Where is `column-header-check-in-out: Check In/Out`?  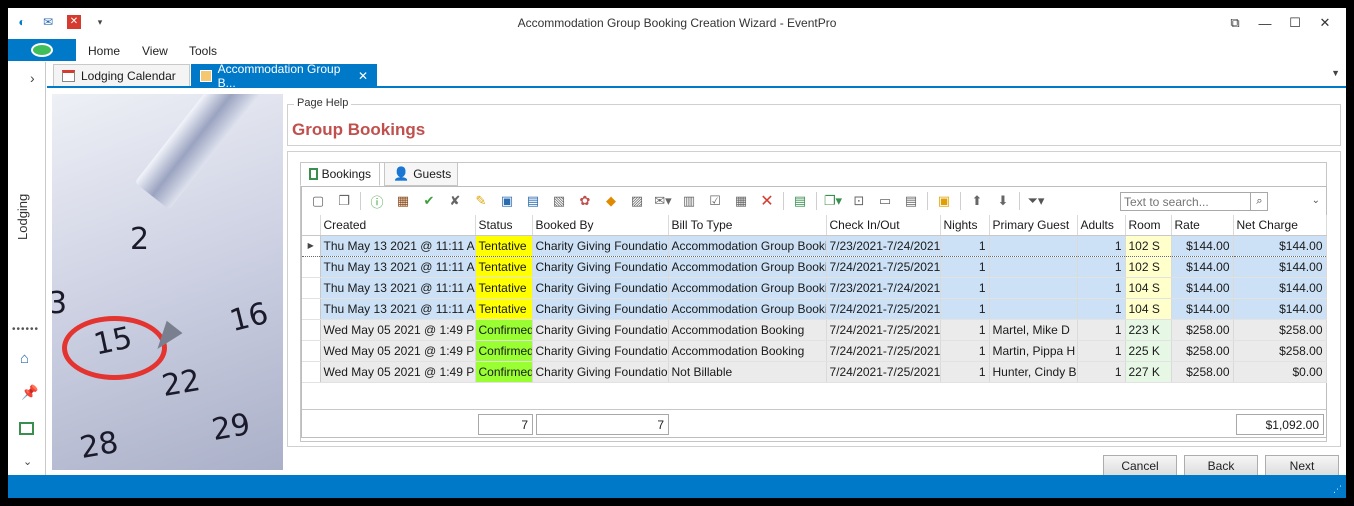
column-header-check-in-out: Check In/Out is located at coordinates (883, 225).